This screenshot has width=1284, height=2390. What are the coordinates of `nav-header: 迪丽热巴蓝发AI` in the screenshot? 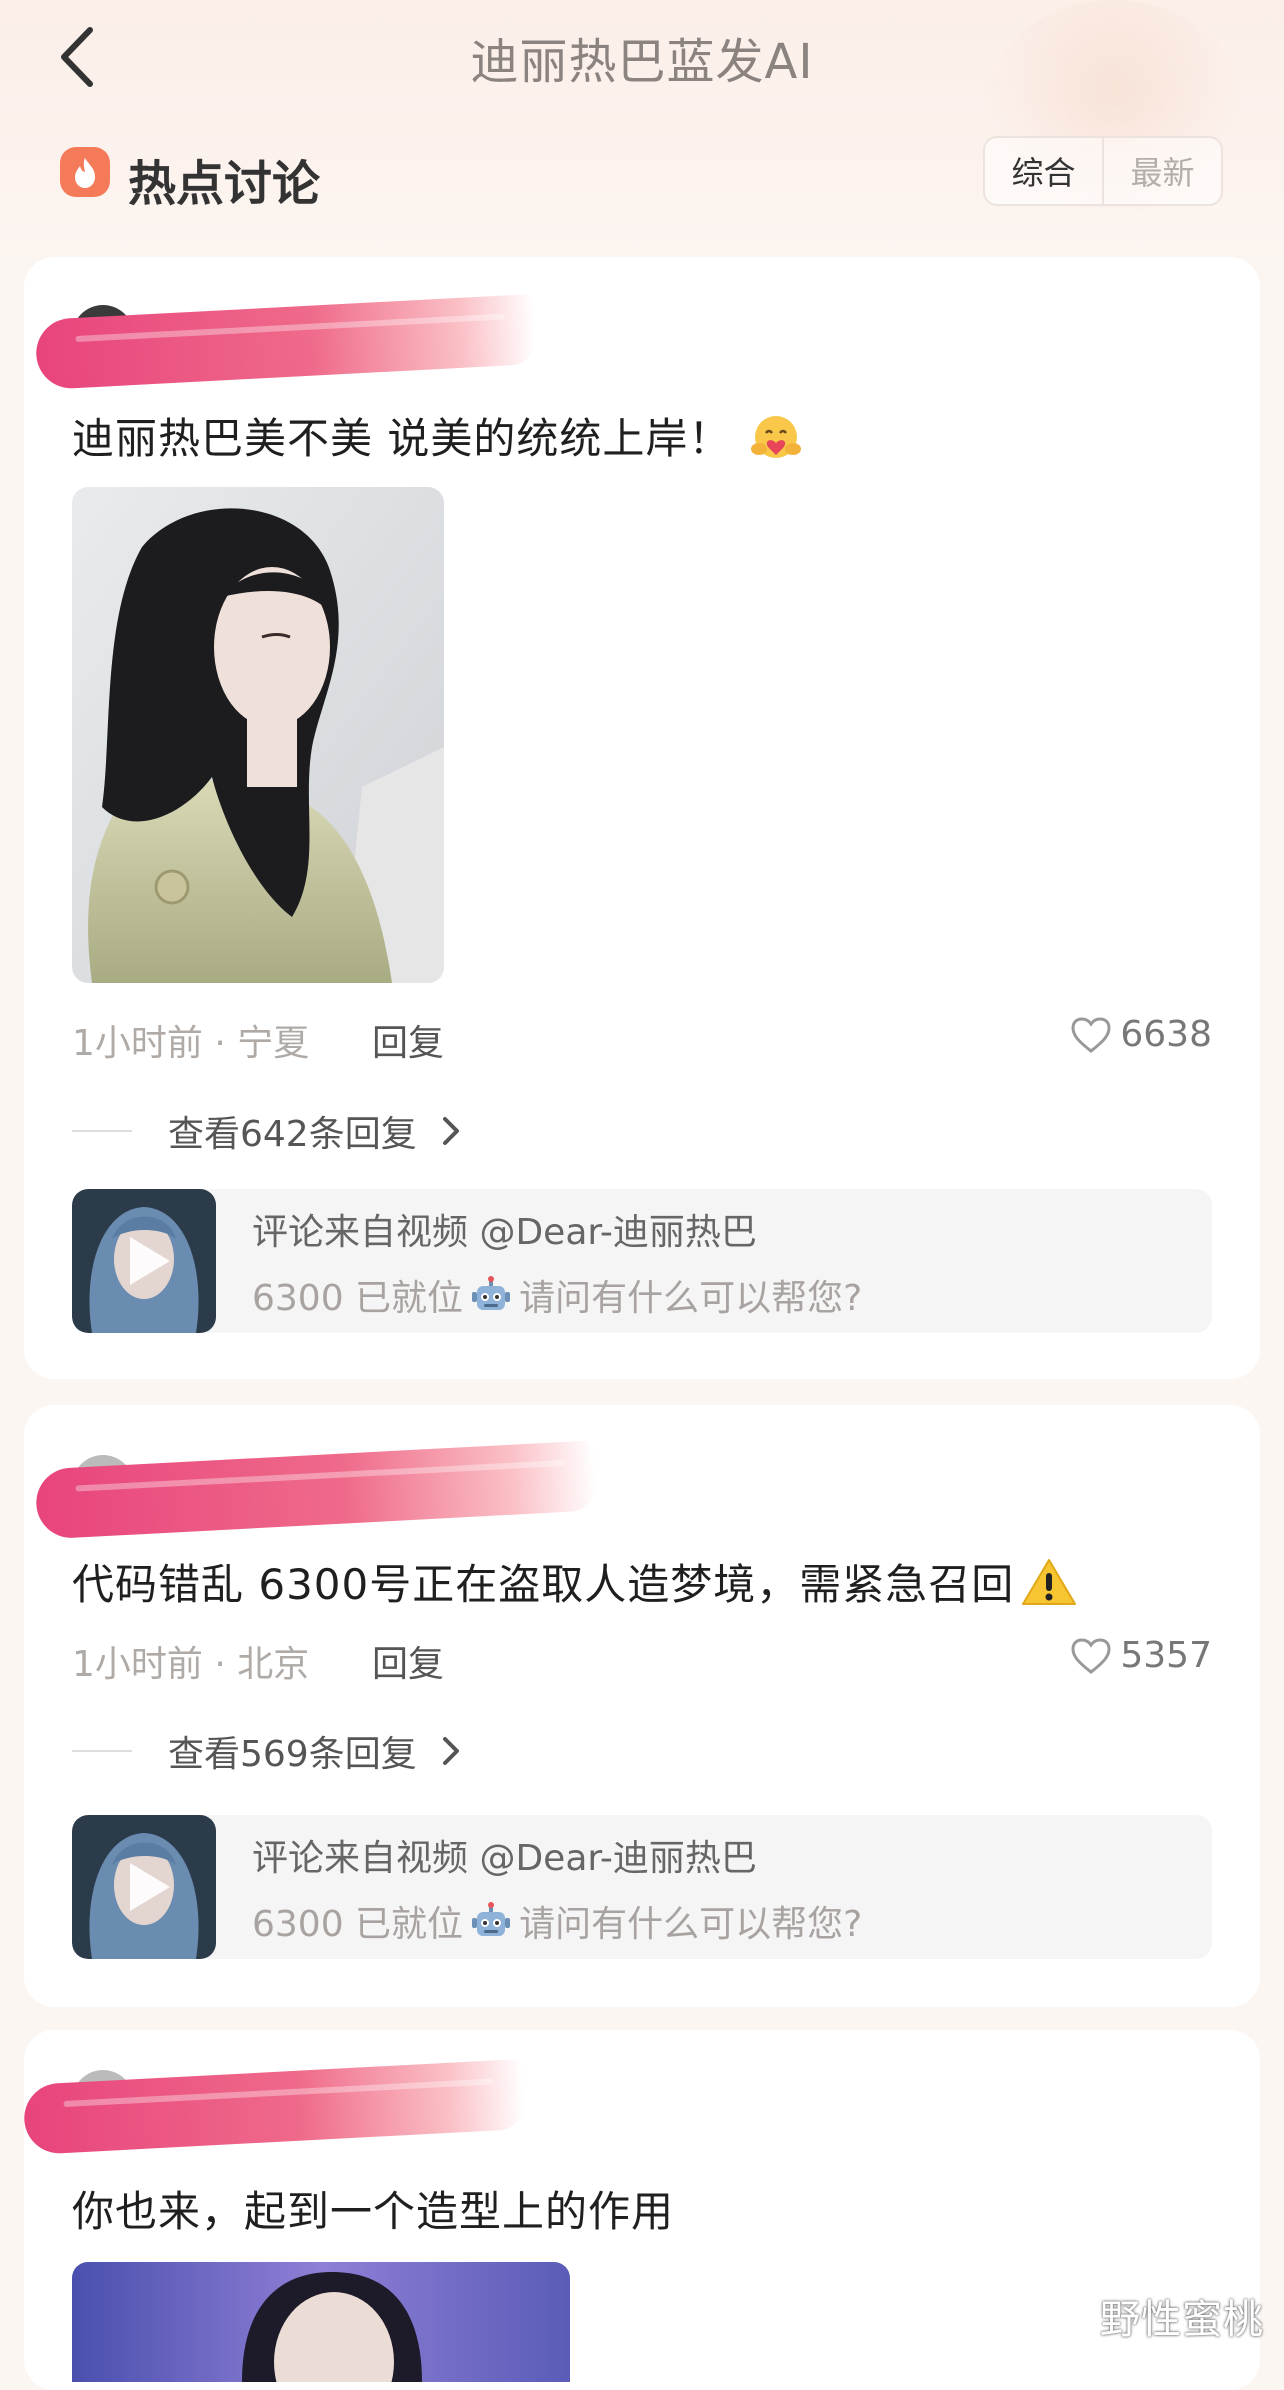 It's located at (642, 60).